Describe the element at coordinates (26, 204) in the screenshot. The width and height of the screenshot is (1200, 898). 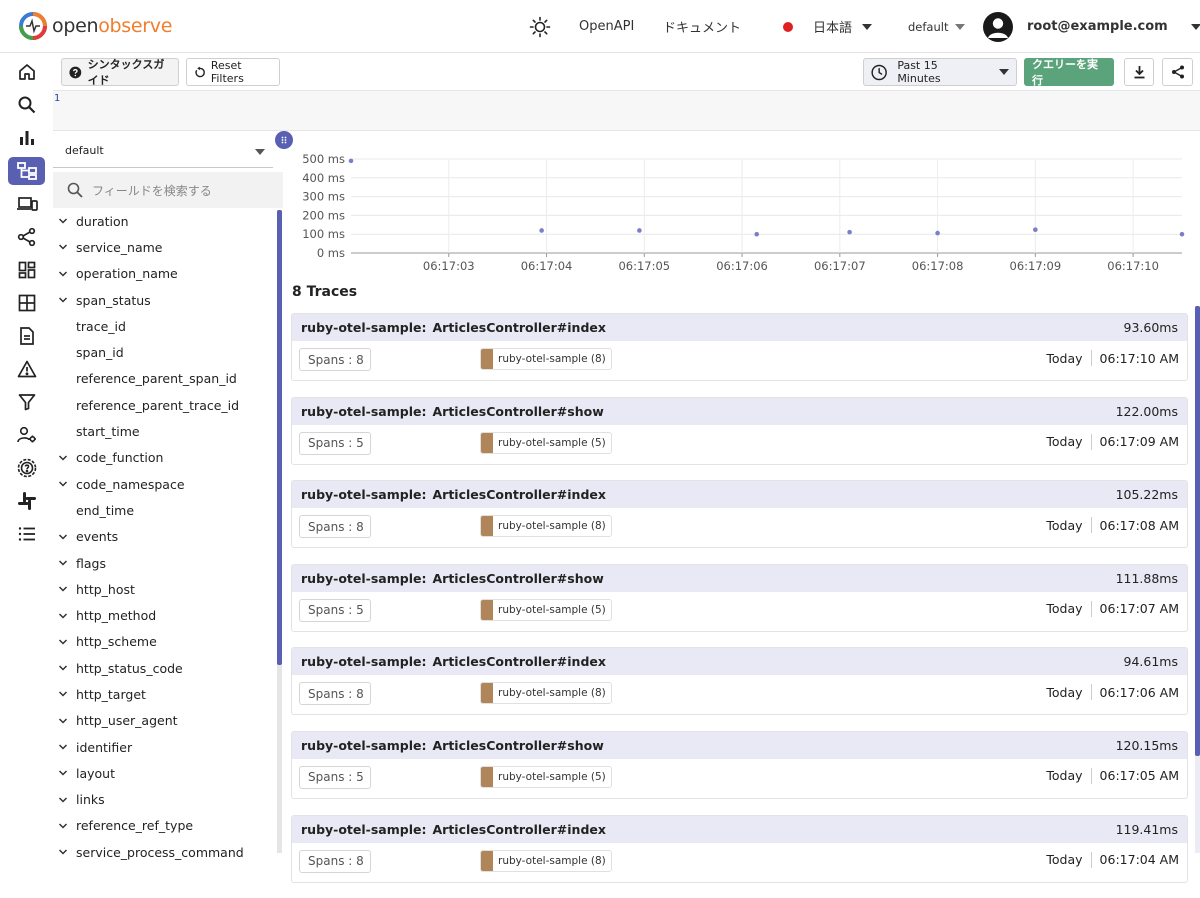
I see `nav-rum` at that location.